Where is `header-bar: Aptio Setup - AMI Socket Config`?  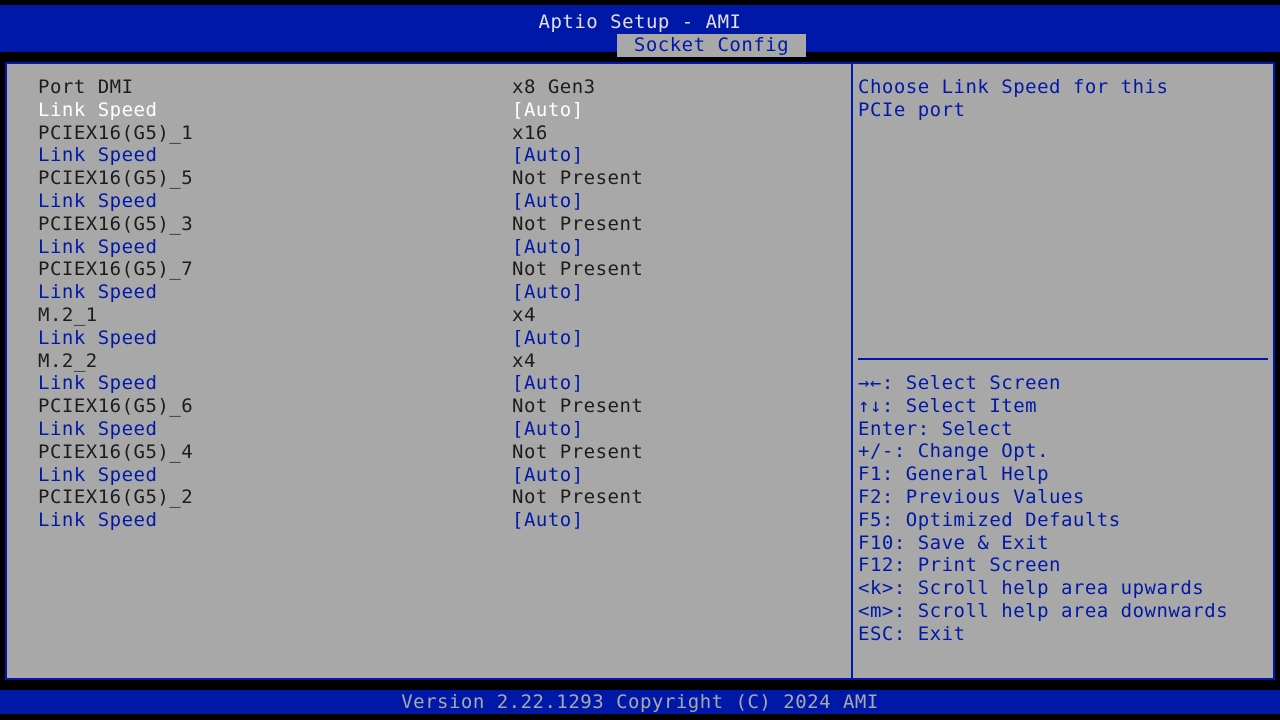
header-bar: Aptio Setup - AMI Socket Config is located at coordinates (640, 31).